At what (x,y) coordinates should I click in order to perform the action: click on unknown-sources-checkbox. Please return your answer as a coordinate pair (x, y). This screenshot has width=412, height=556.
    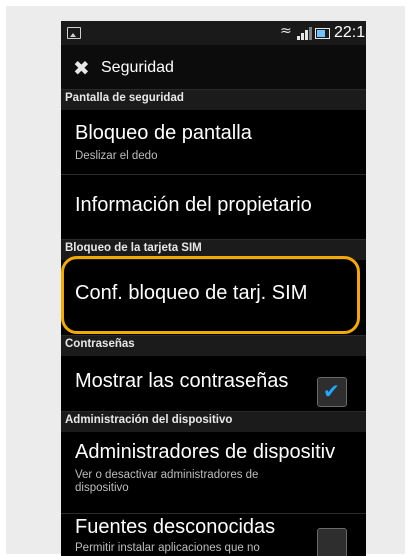
    Looking at the image, I should click on (332, 542).